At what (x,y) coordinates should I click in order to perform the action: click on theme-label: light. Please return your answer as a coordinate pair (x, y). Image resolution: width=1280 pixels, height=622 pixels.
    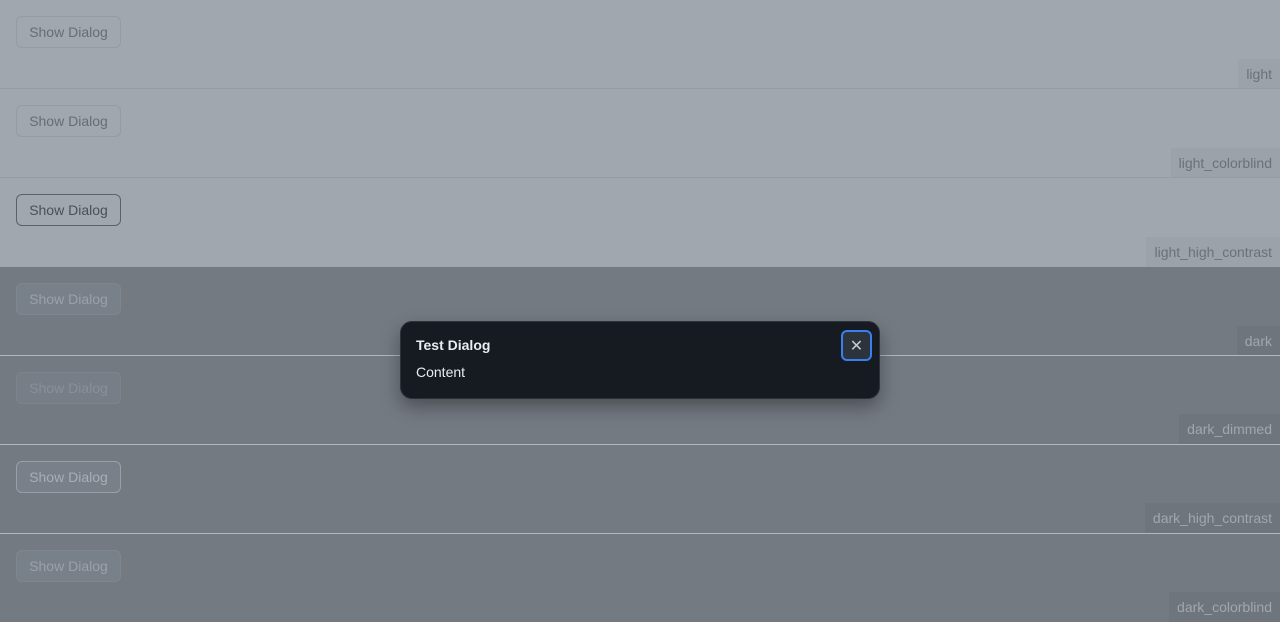
    Looking at the image, I should click on (1259, 74).